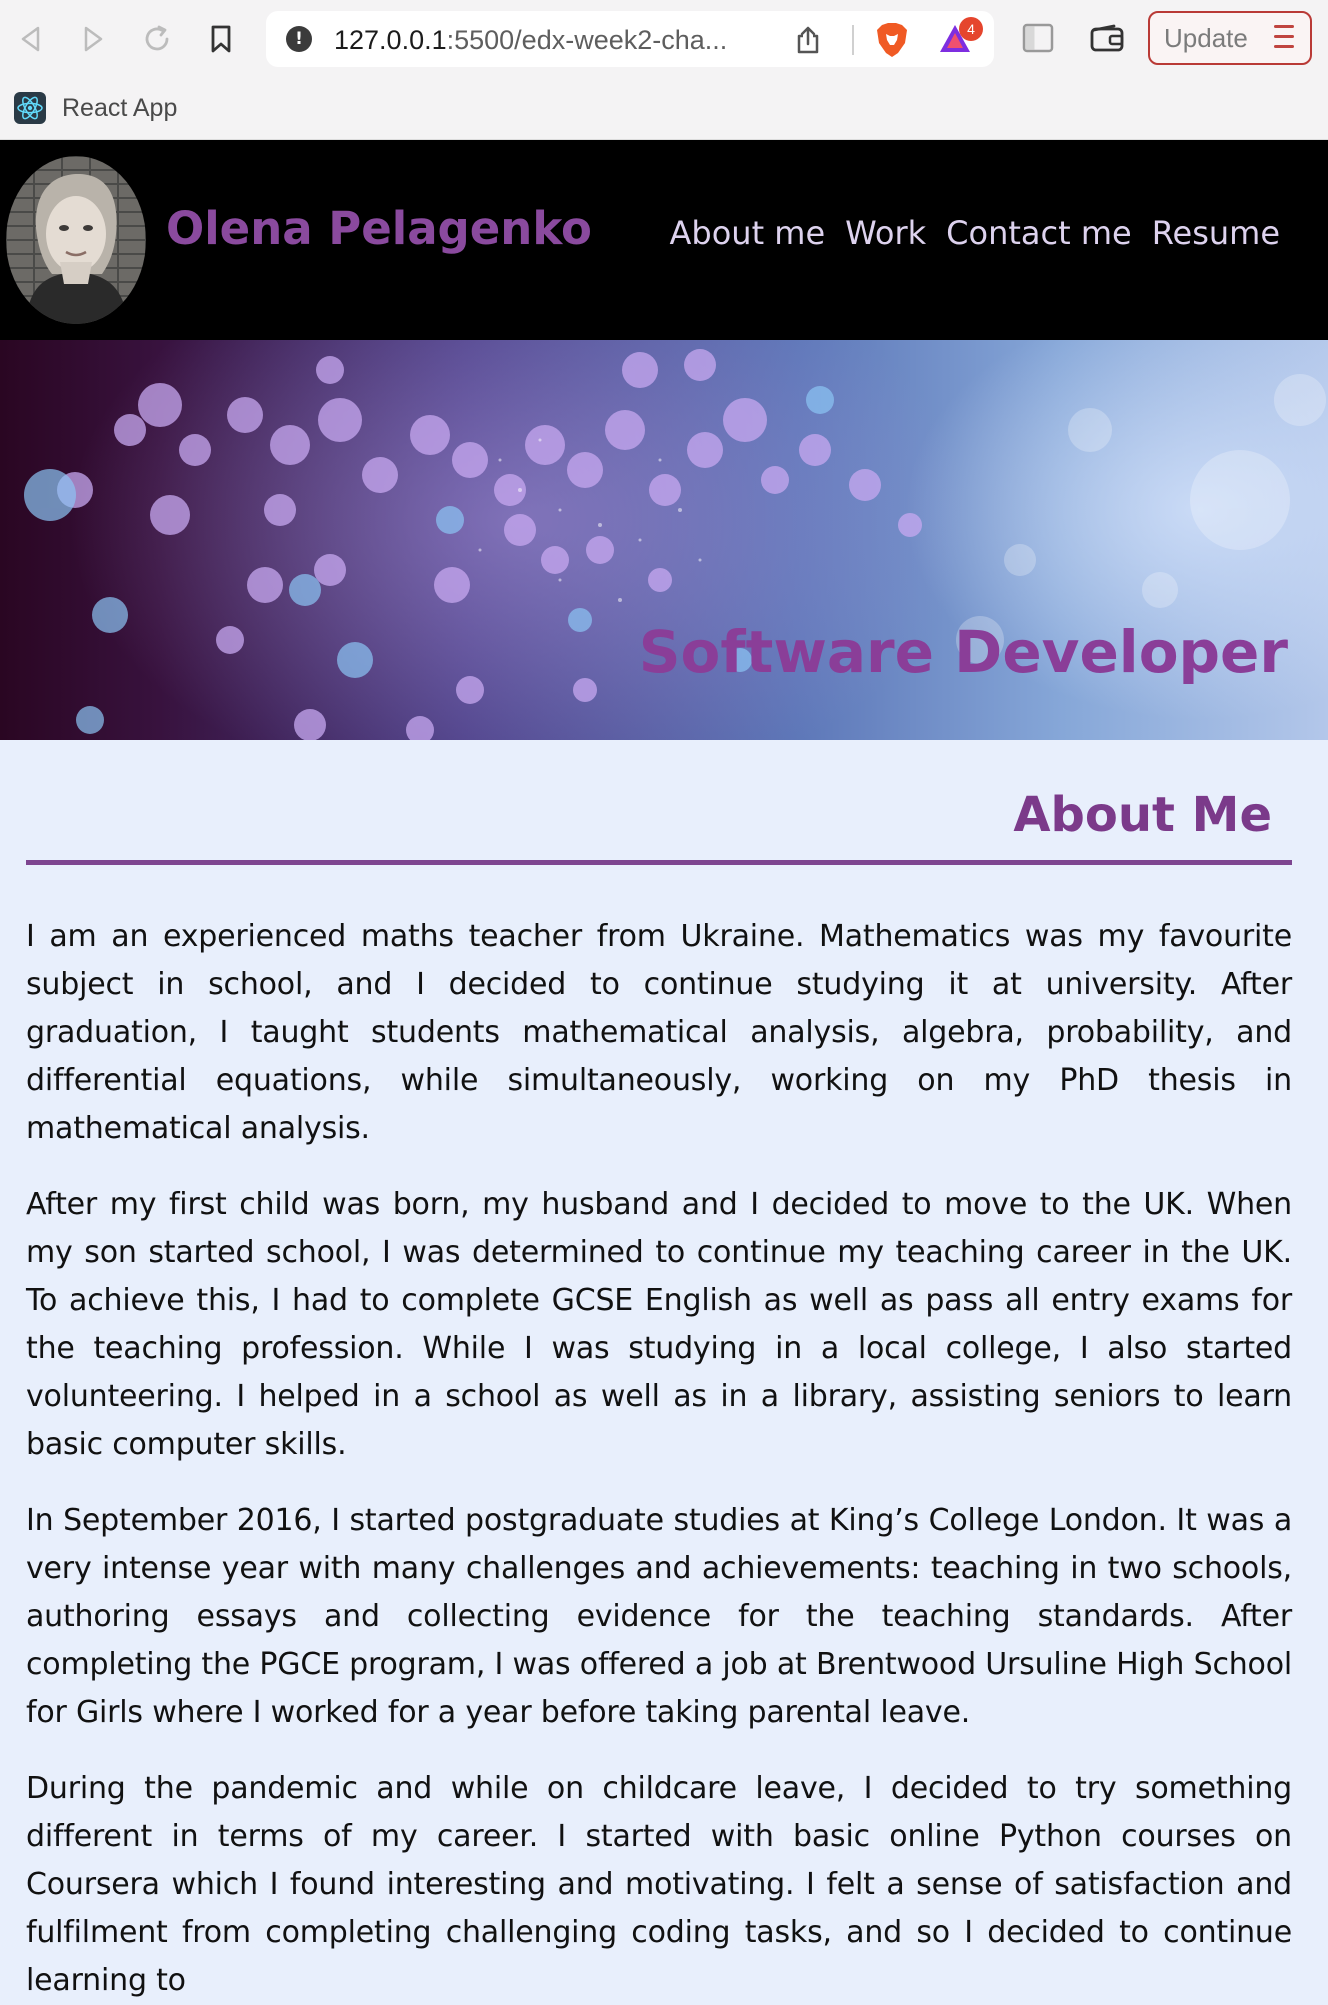  I want to click on back-icon, so click(31, 39).